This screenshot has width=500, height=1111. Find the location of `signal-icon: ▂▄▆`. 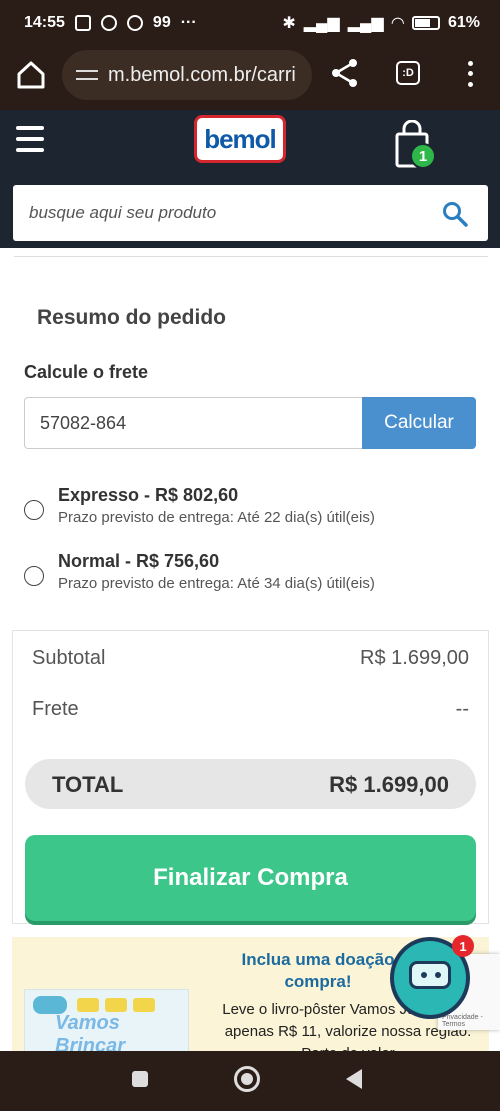

signal-icon: ▂▄▆ is located at coordinates (321, 23).